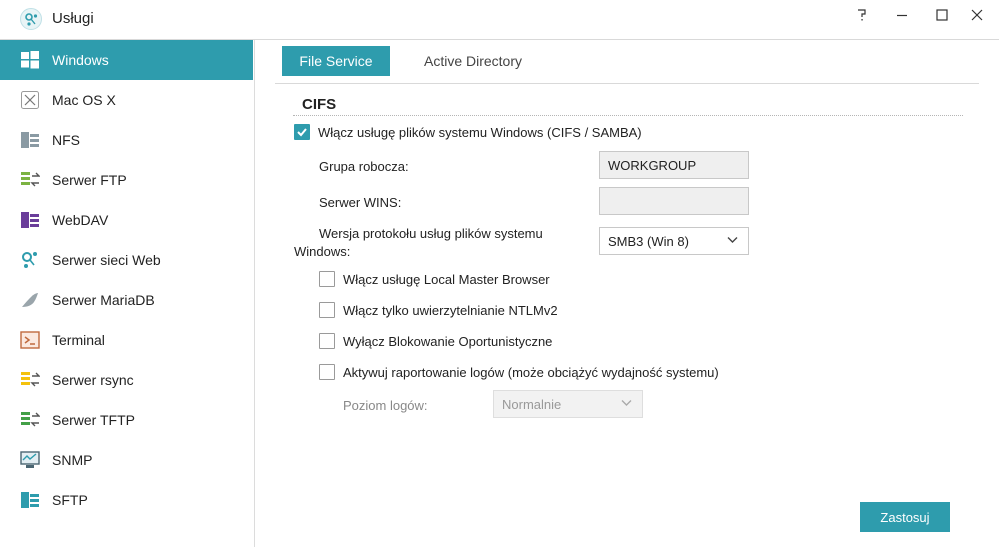  I want to click on minimize-button, so click(902, 15).